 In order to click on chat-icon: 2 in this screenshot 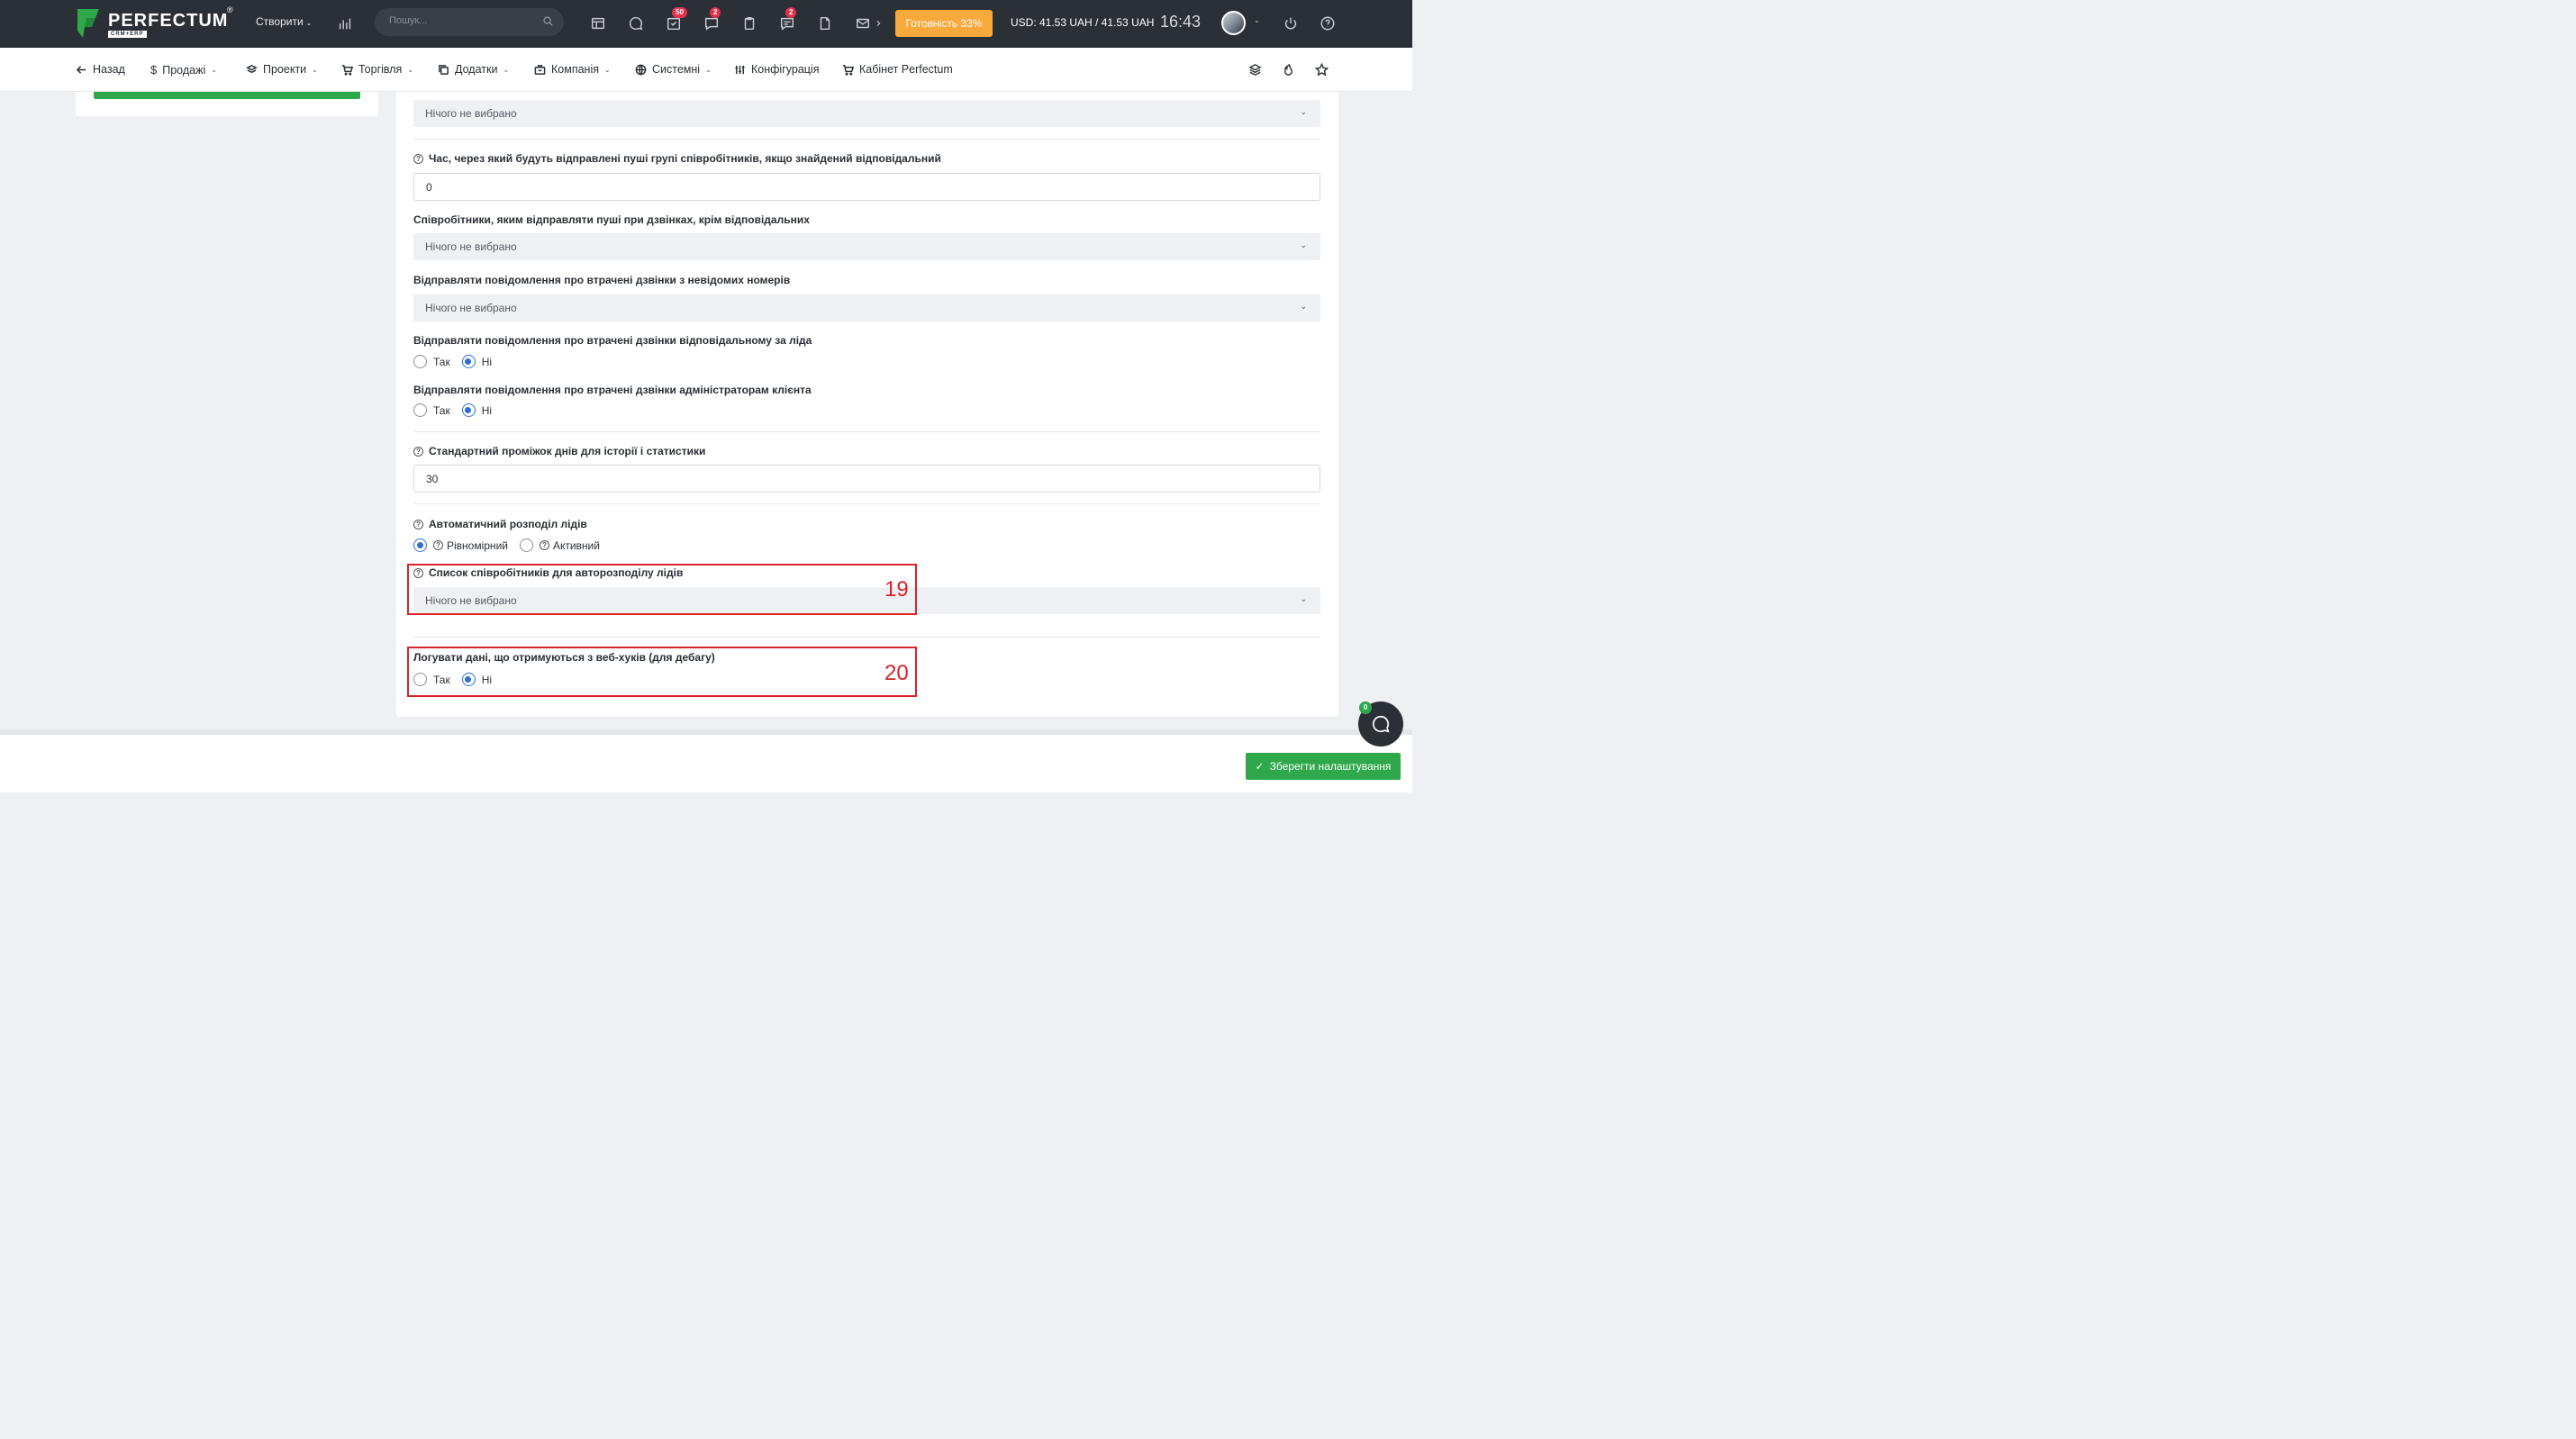, I will do `click(712, 19)`.